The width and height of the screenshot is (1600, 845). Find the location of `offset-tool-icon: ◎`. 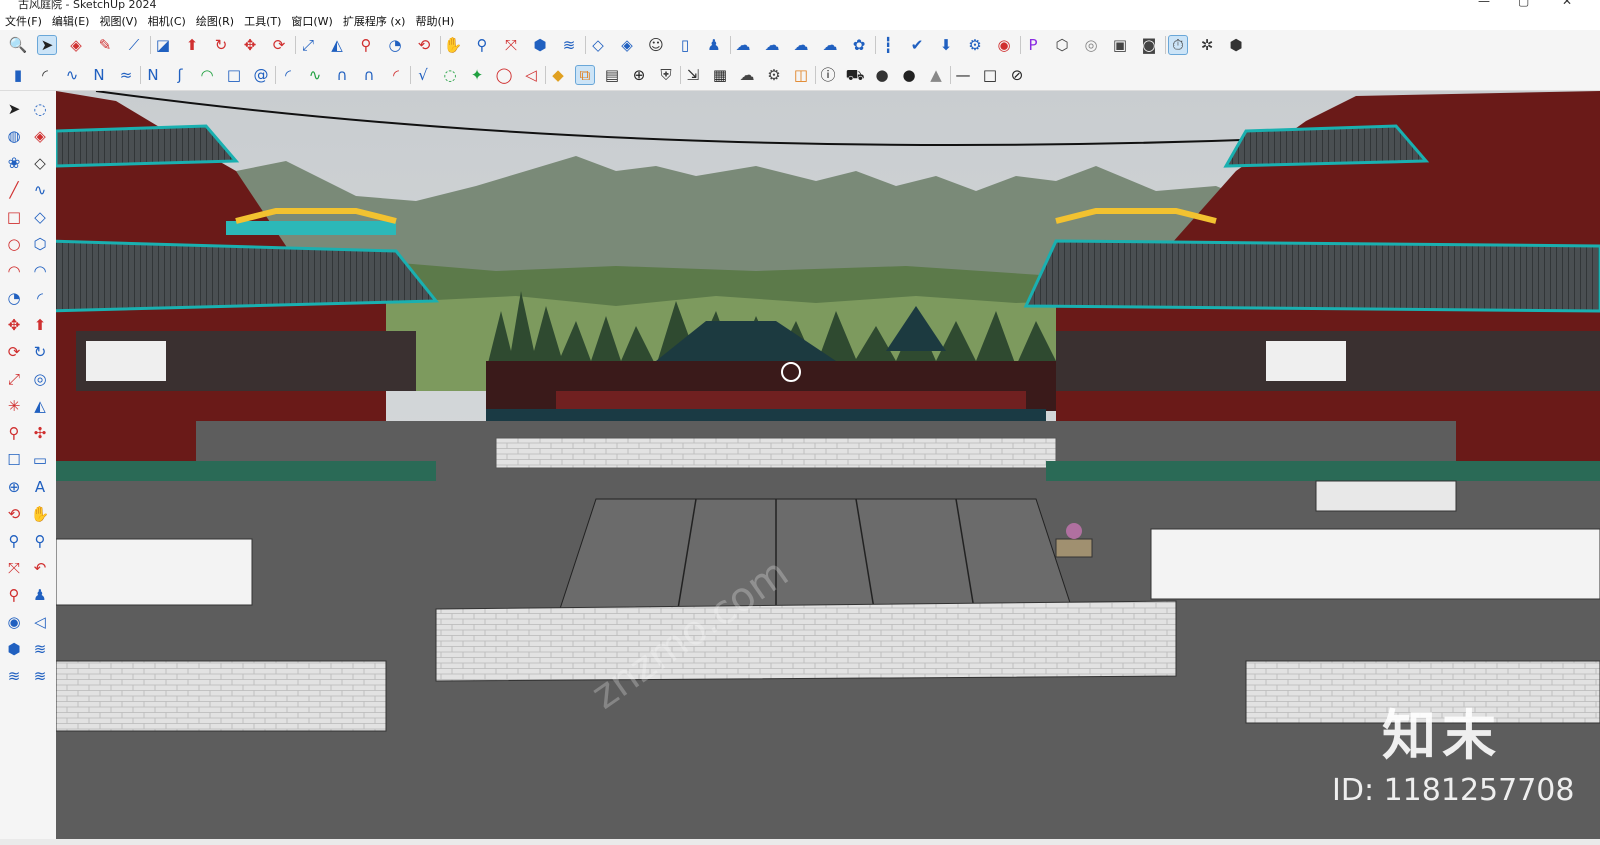

offset-tool-icon: ◎ is located at coordinates (40, 379).